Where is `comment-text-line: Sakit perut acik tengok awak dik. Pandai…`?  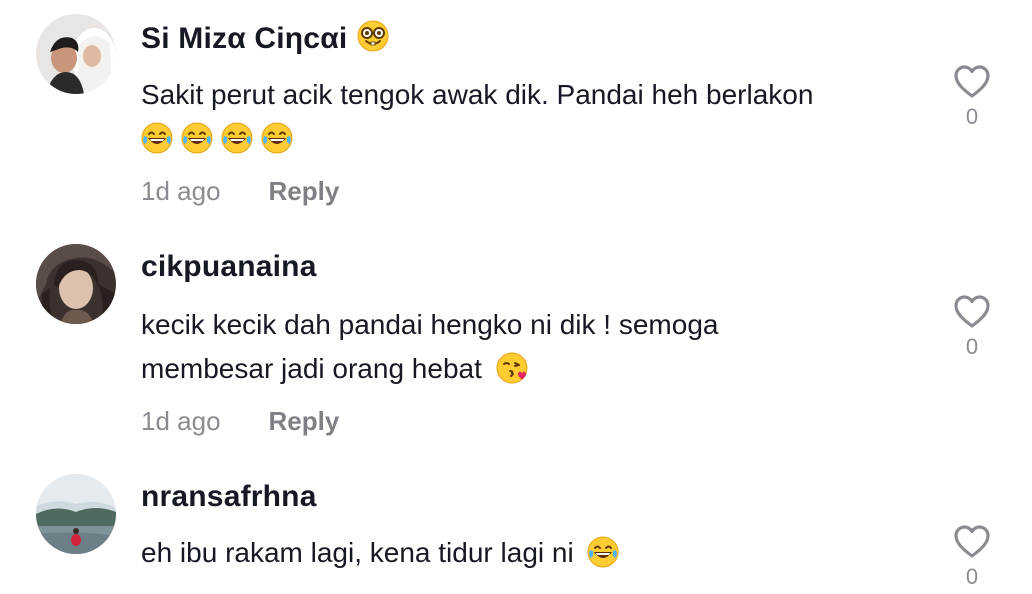 comment-text-line: Sakit perut acik tengok awak dik. Pandai… is located at coordinates (477, 94).